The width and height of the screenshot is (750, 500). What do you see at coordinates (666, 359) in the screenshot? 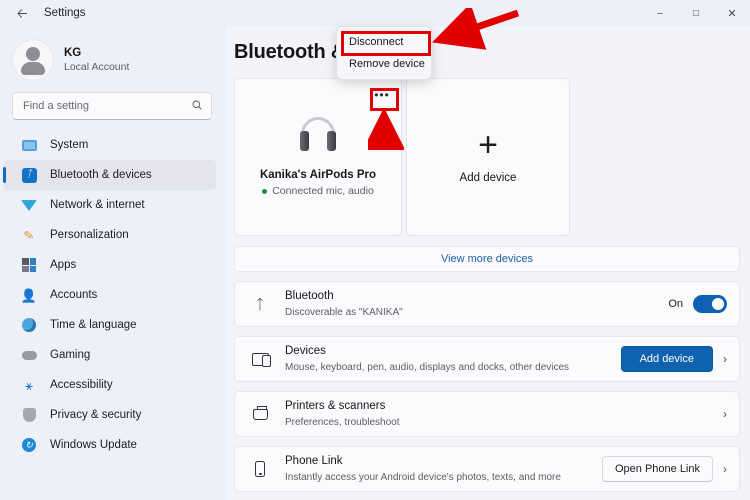
I see `add-device-button: Add device` at bounding box center [666, 359].